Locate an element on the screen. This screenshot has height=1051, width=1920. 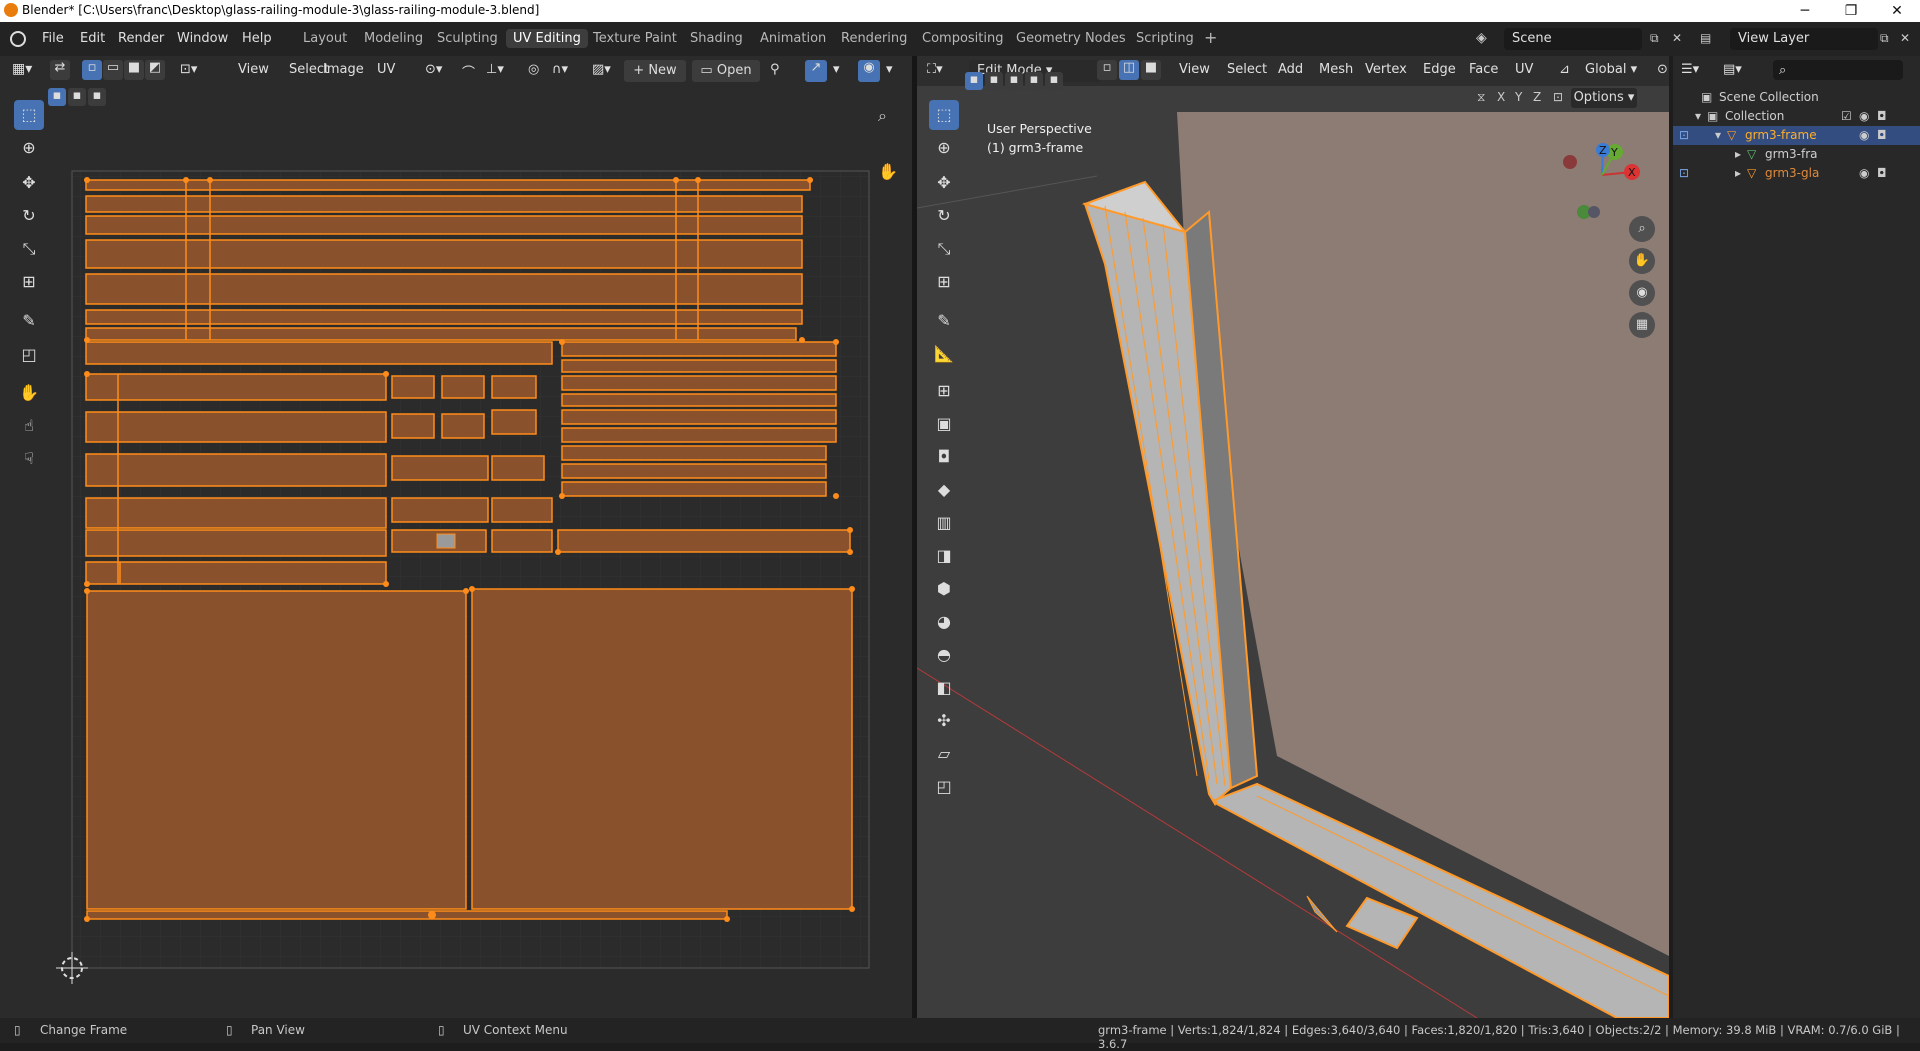
blender-menu-icon is located at coordinates (18, 39).